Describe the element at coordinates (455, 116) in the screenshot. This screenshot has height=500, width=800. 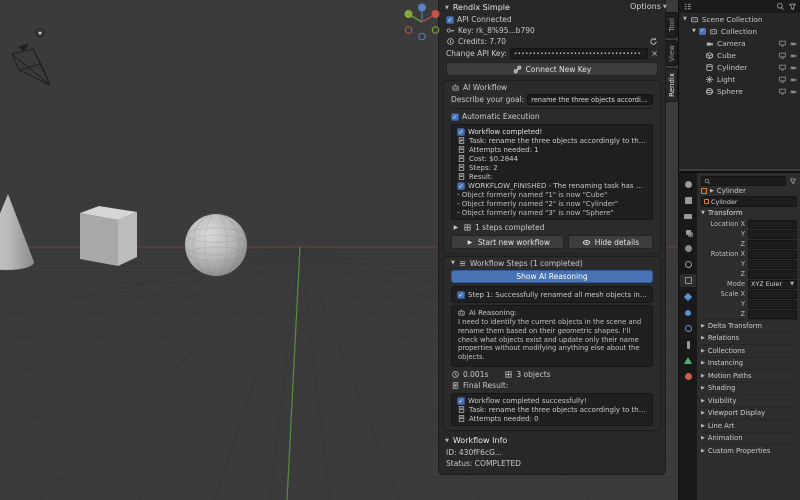
I see `auto-execution-checkbox: ✓` at that location.